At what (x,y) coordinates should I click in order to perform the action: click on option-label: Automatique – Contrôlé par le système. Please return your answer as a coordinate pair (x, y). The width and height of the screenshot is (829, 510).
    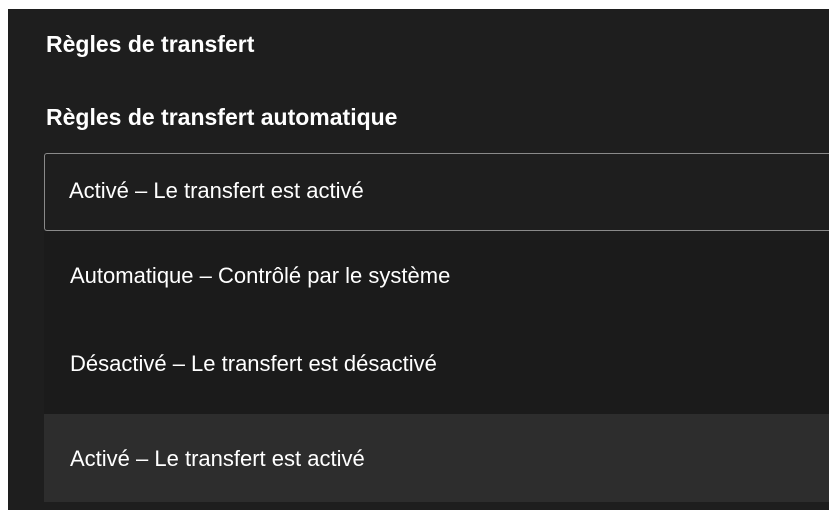
    Looking at the image, I should click on (260, 275).